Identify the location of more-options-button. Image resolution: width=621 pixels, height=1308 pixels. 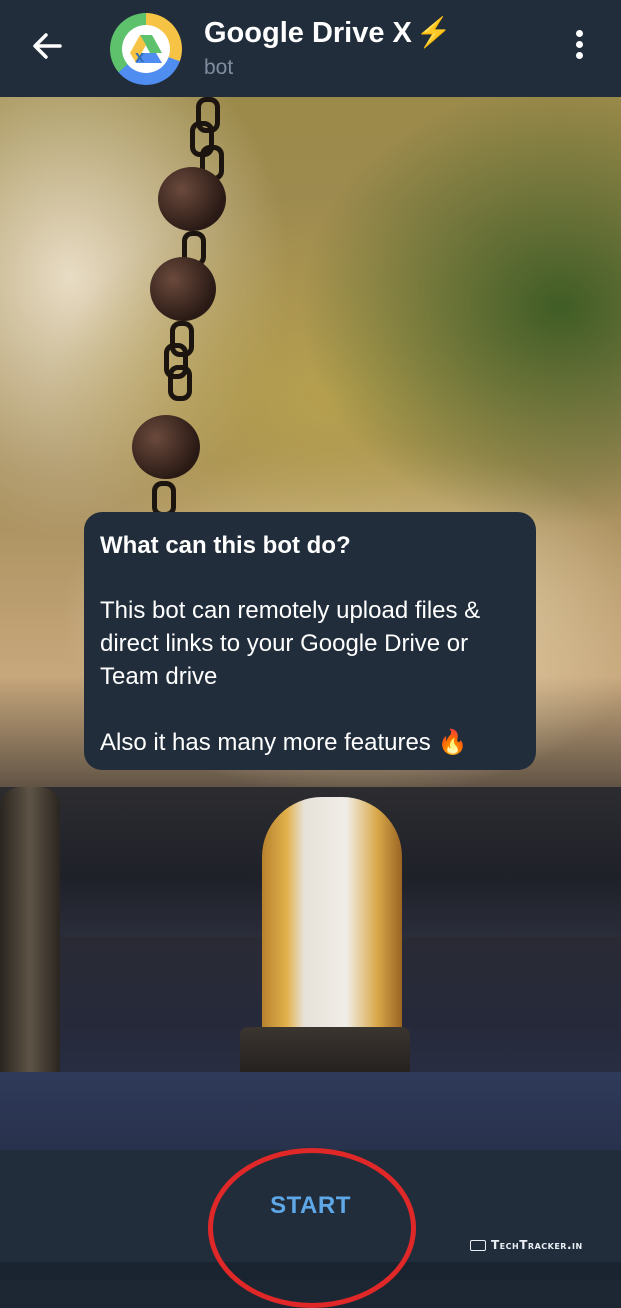
(579, 50).